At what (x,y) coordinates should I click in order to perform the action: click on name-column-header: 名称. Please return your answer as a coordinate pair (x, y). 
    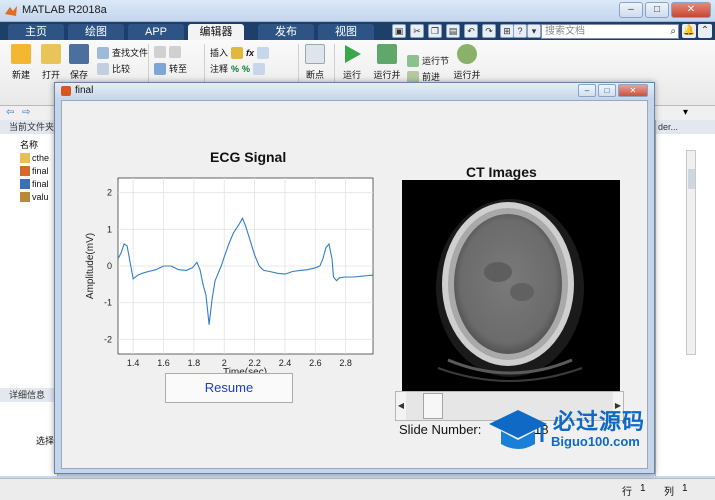
    Looking at the image, I should click on (29, 144).